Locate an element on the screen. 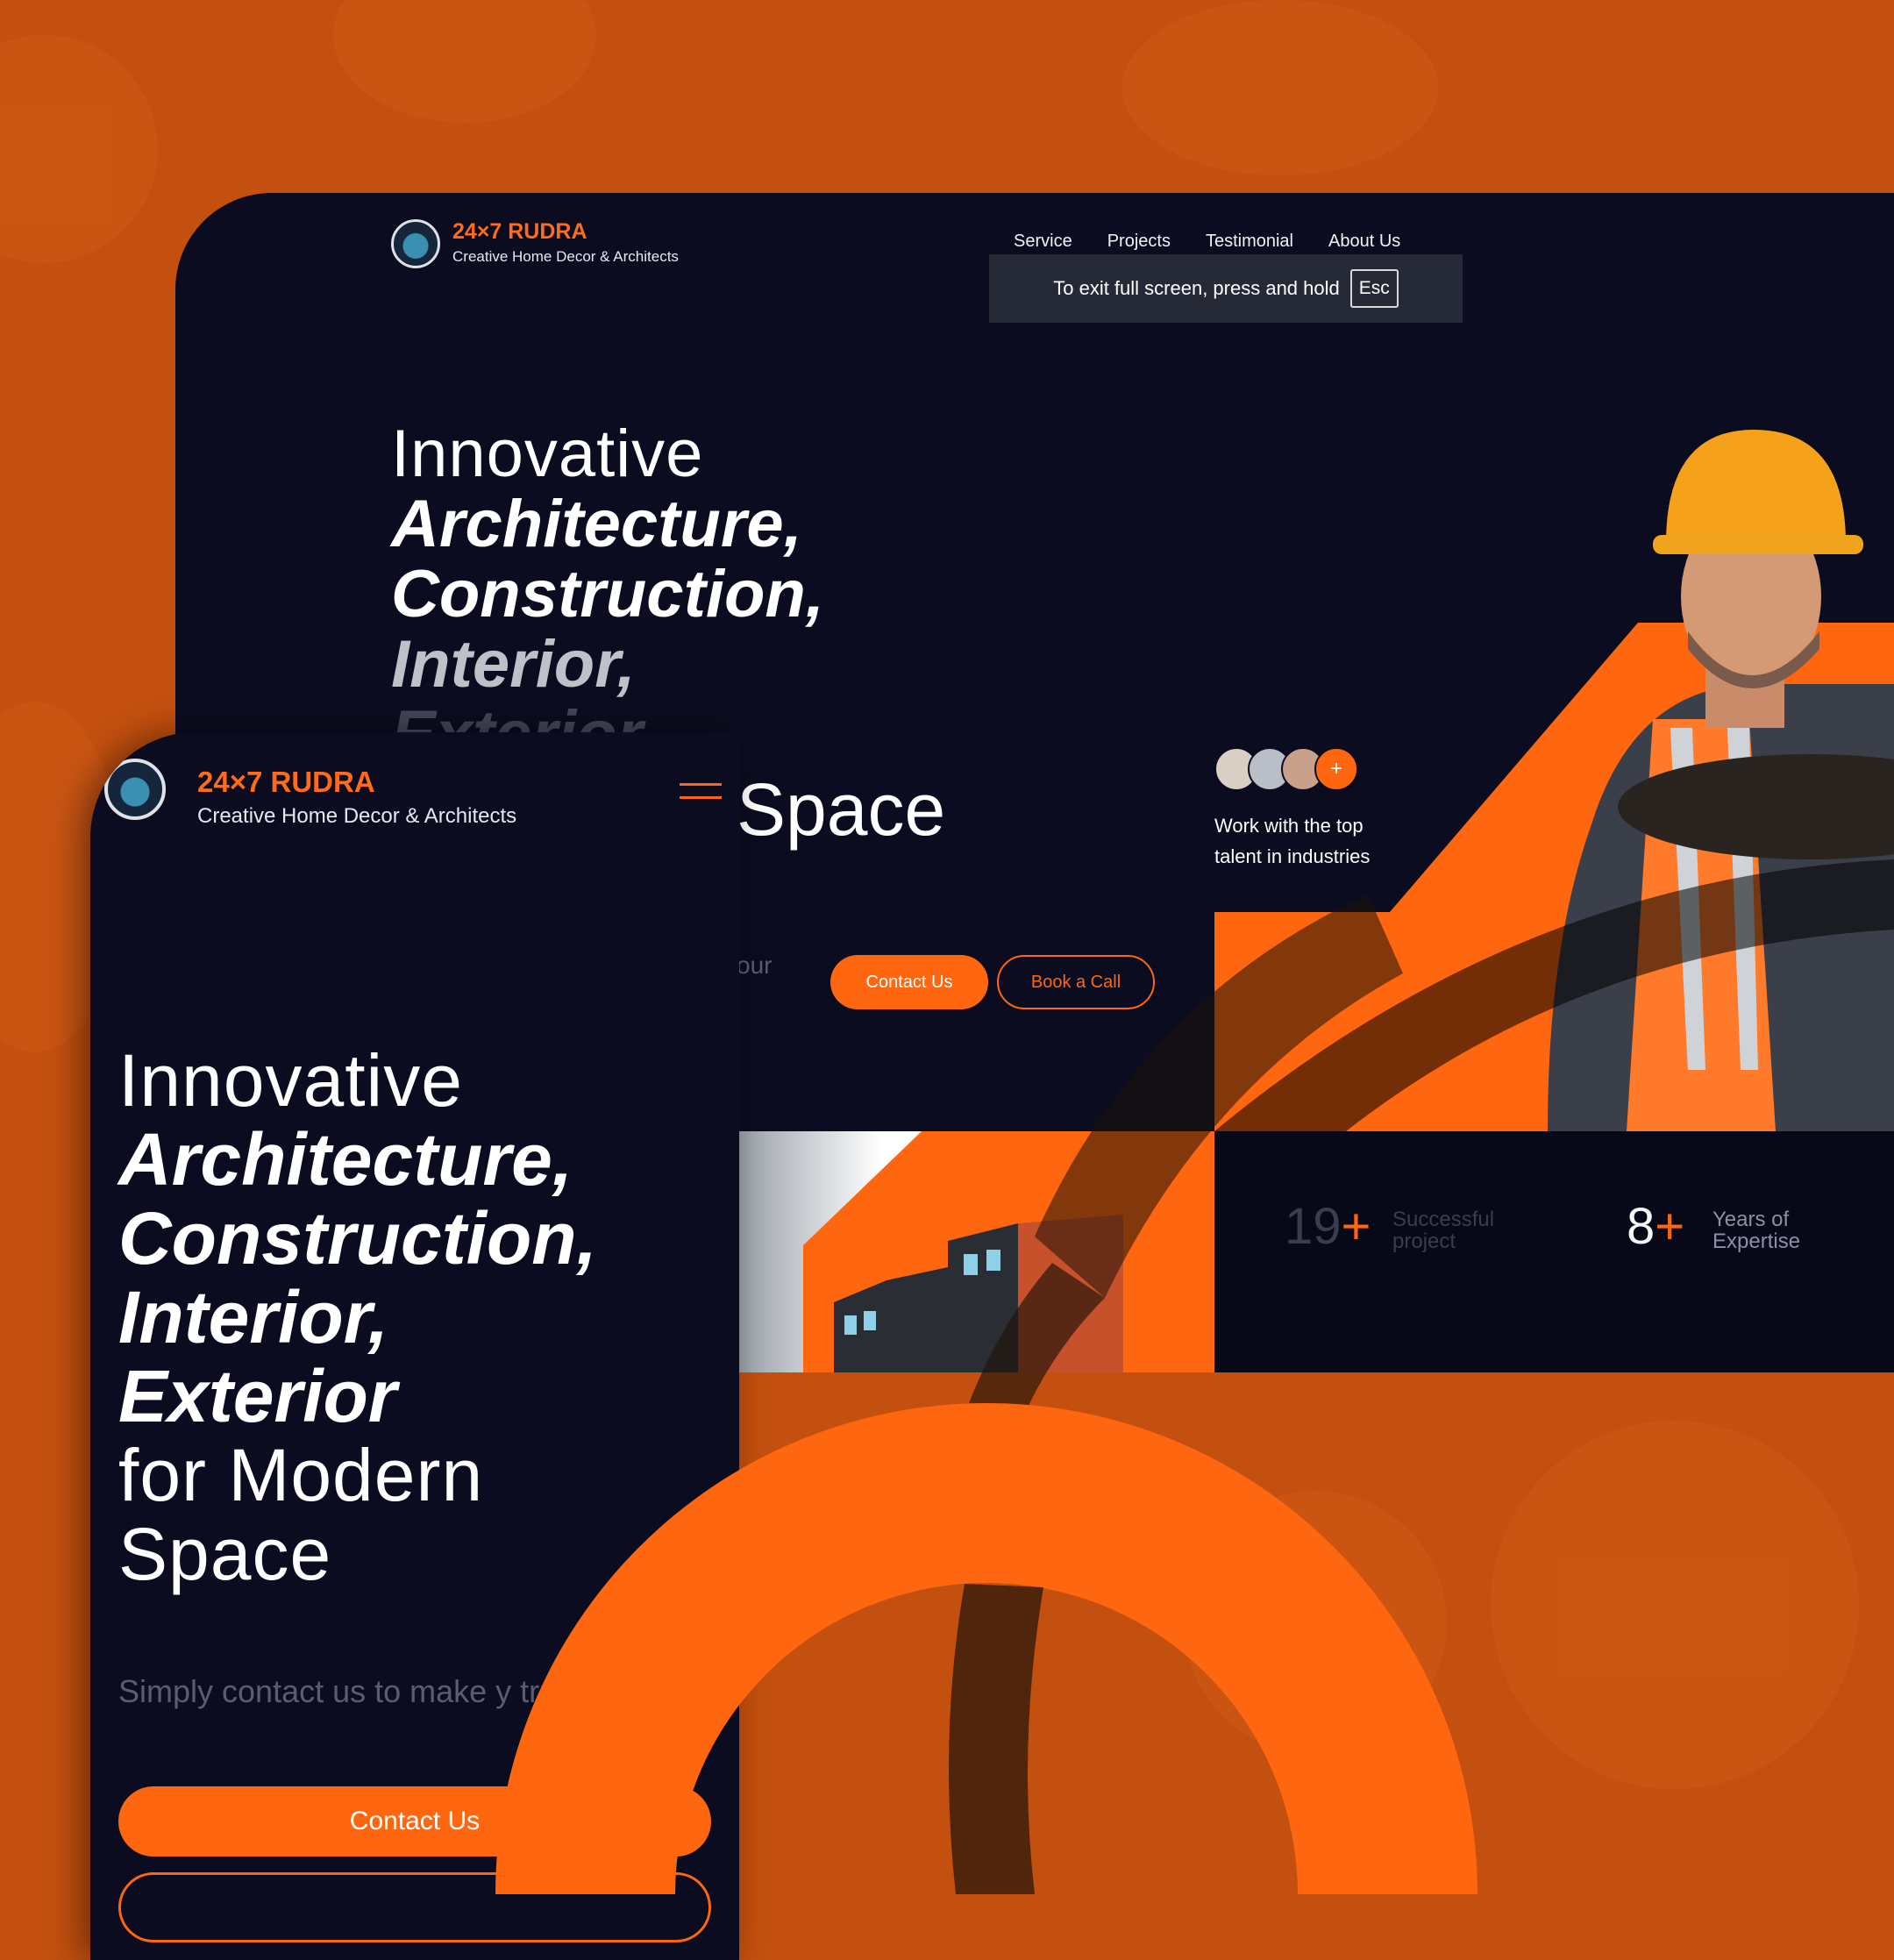  stat-label-line1: Successful is located at coordinates (1443, 1219).